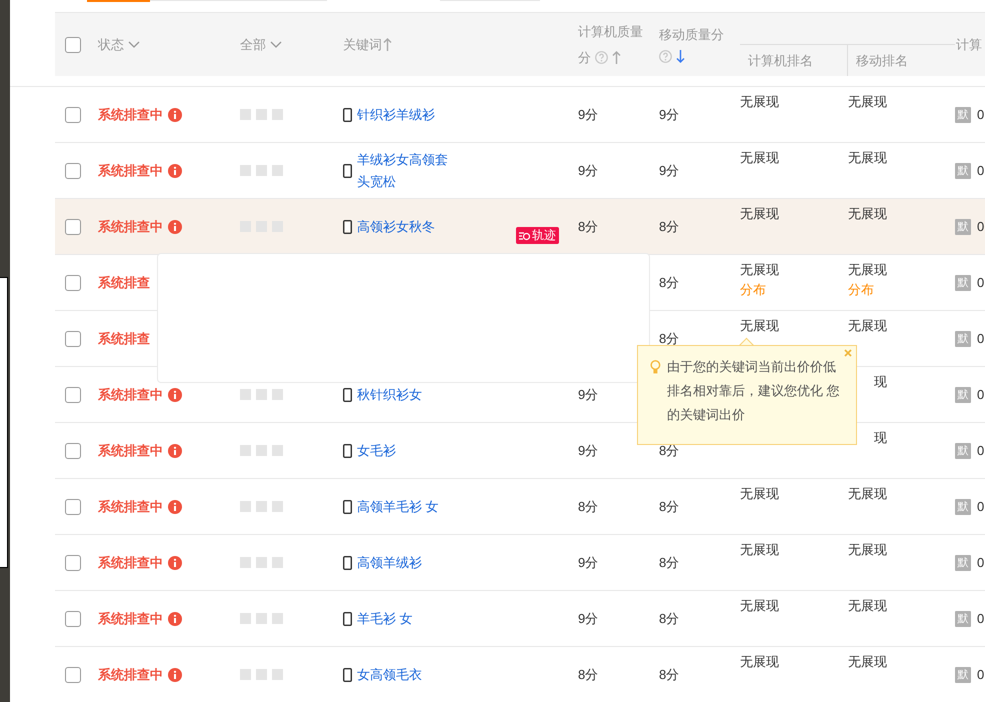 Image resolution: width=985 pixels, height=702 pixels. I want to click on table-row: 系统排查中 针织衫羊绒衫 9分 9分 无展现 无展现 默 0, so click(520, 115).